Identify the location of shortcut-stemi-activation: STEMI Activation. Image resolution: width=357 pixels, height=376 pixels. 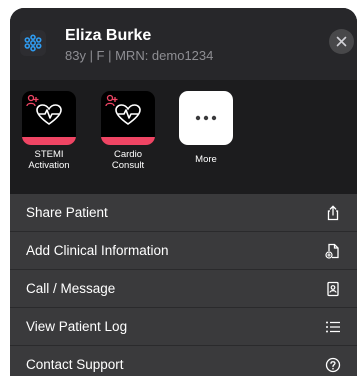
(49, 131).